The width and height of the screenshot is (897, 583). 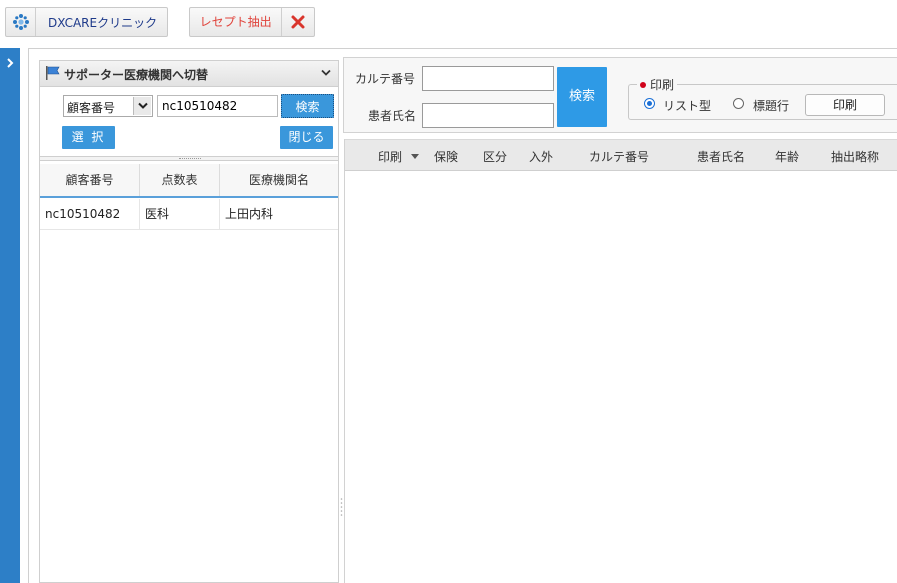 I want to click on dxcare-clinic-label: DXCAREクリニック, so click(x=103, y=22).